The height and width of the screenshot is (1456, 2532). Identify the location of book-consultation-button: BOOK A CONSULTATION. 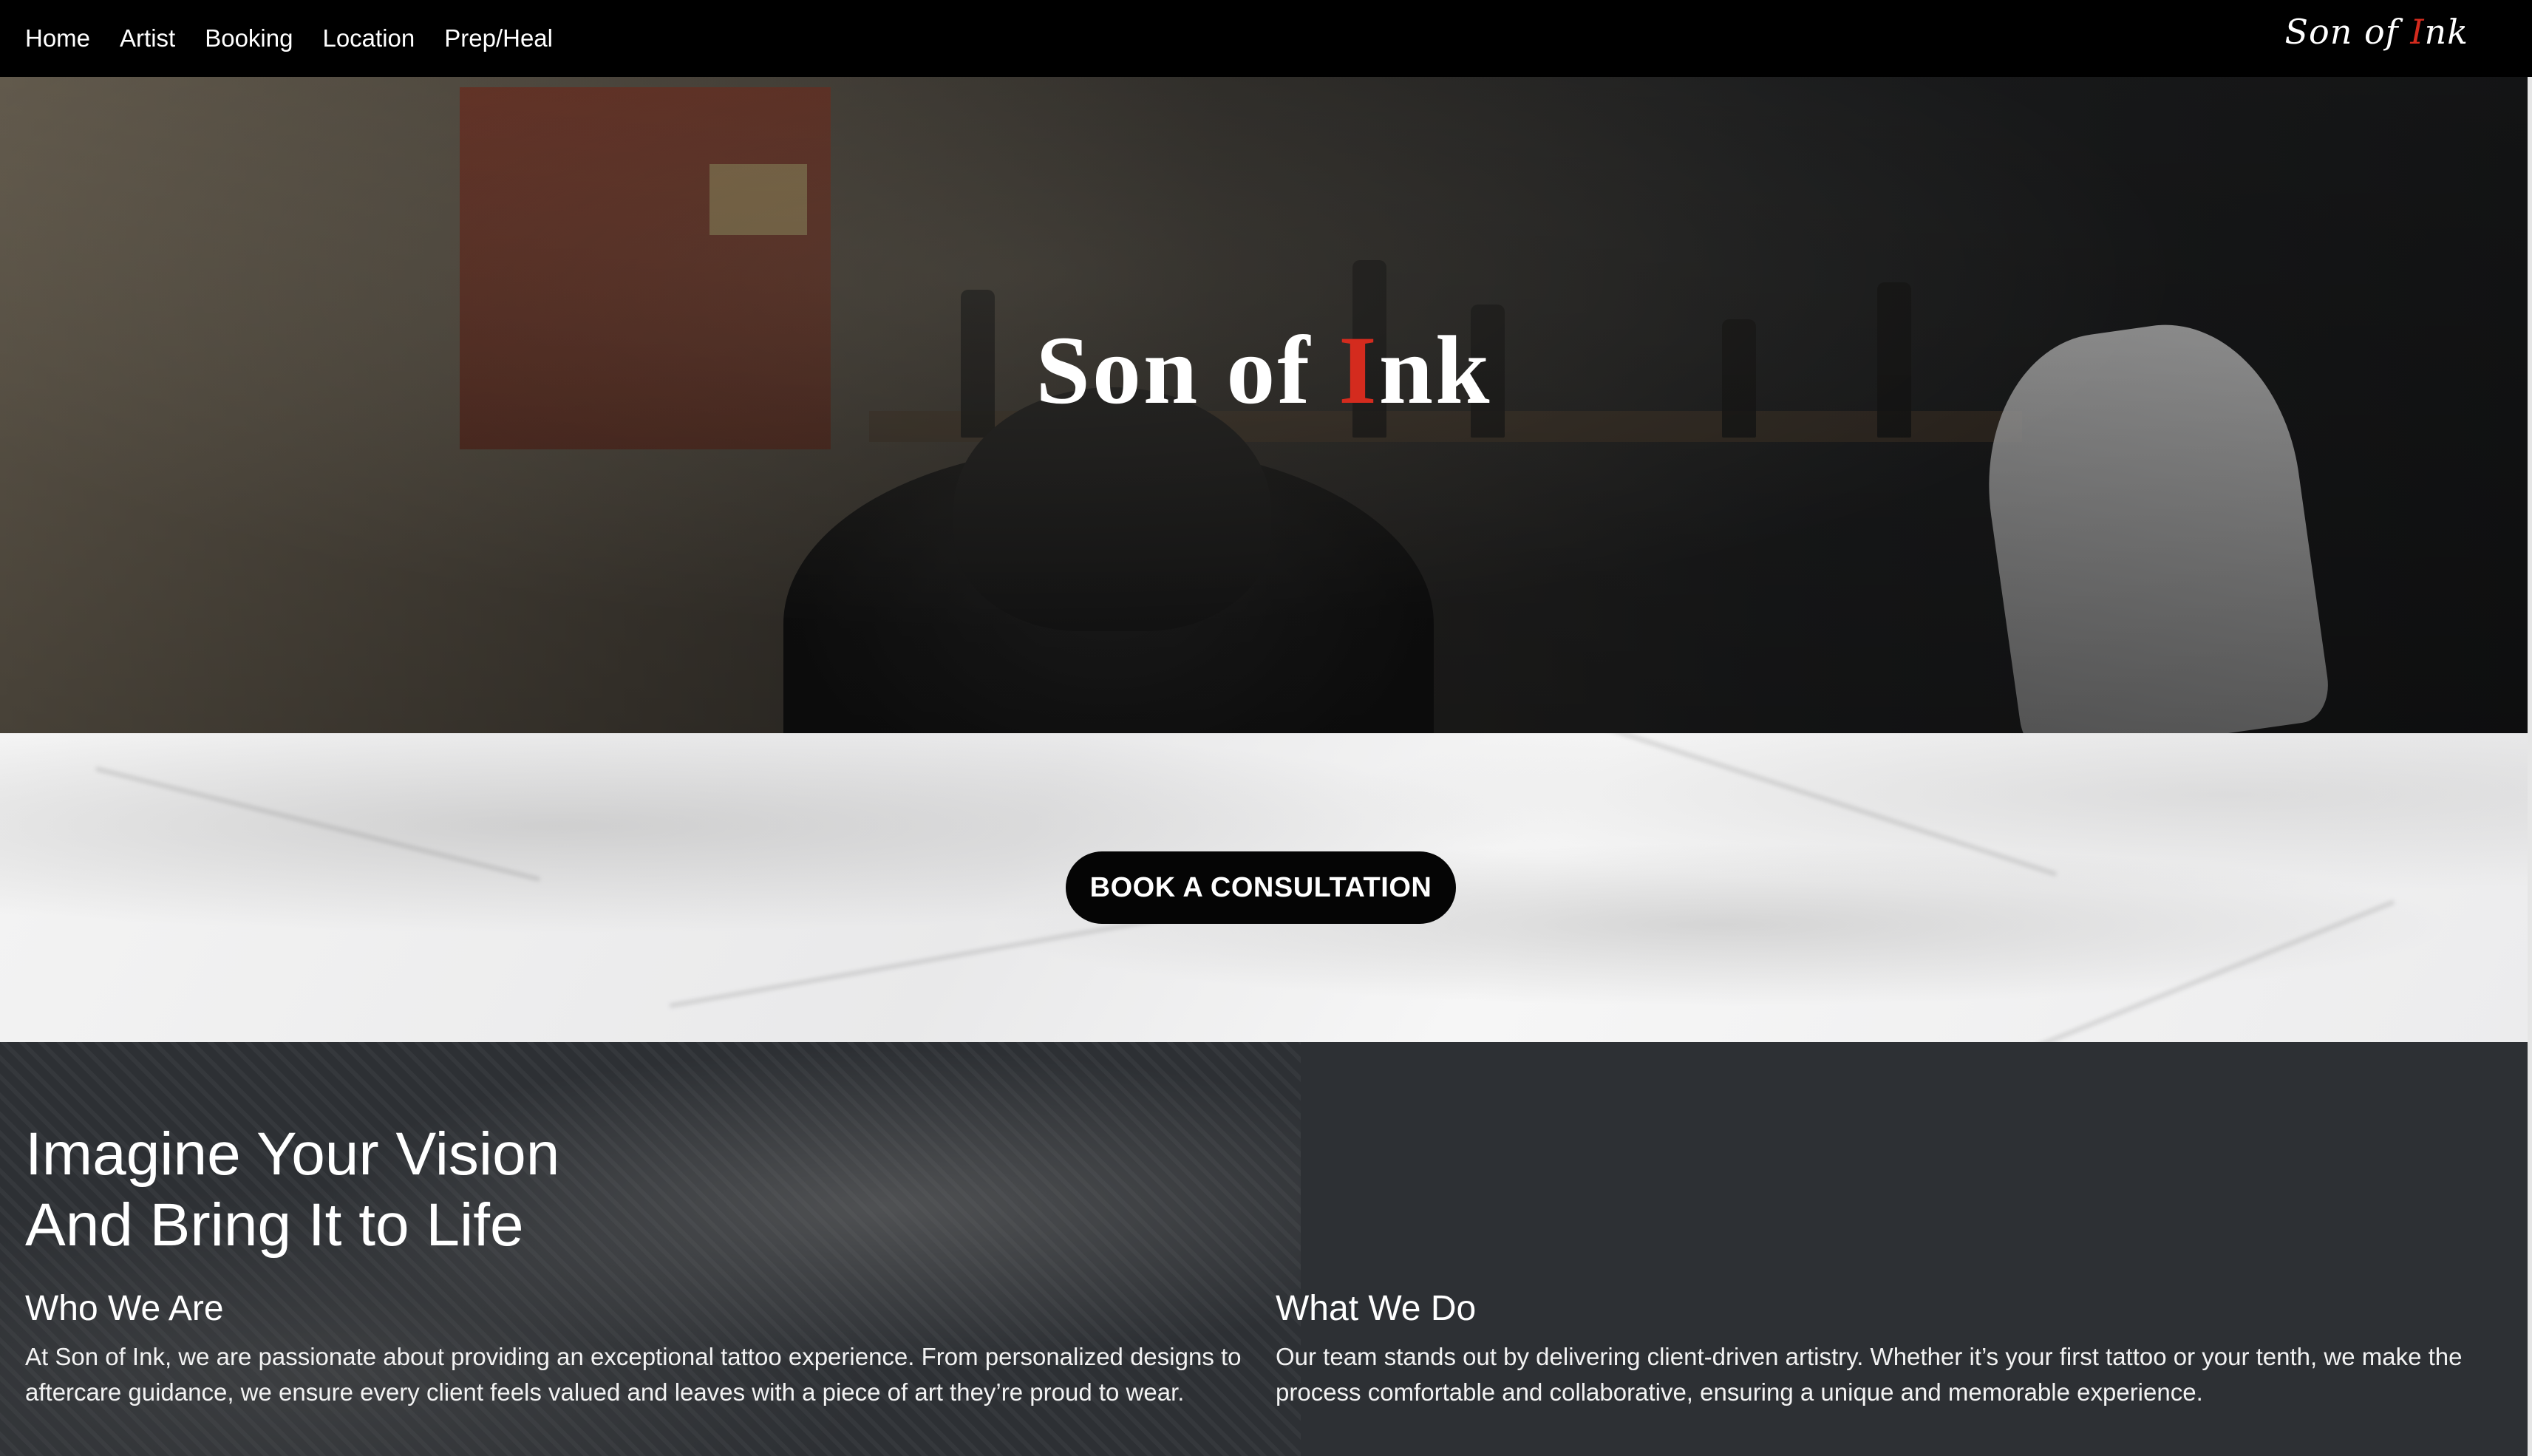
(1261, 887).